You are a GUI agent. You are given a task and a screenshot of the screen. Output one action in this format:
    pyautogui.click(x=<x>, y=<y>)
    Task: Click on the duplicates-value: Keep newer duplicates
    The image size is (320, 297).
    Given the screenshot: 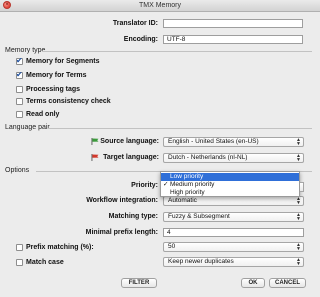 What is the action you would take?
    pyautogui.click(x=201, y=261)
    